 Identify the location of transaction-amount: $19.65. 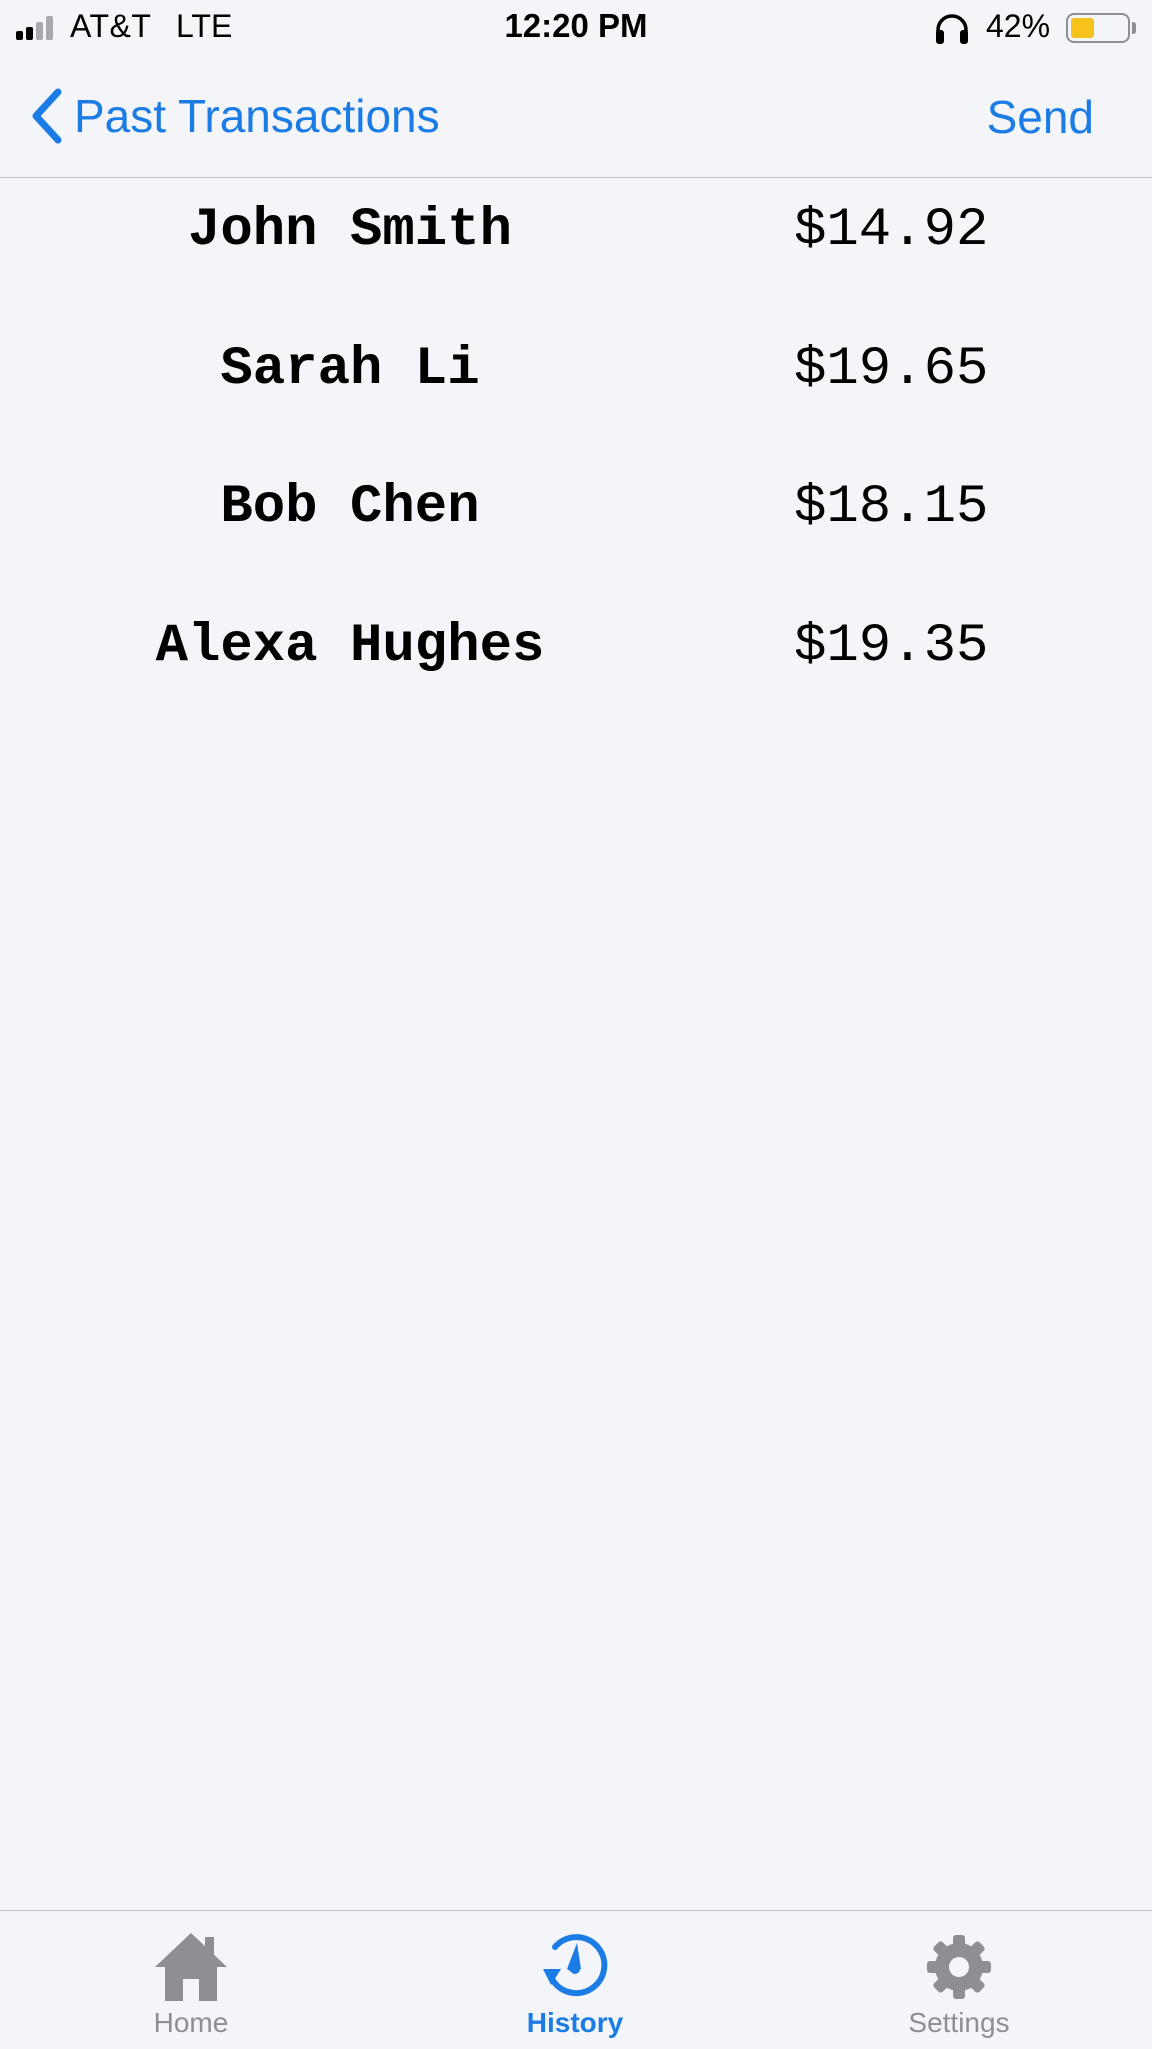
(891, 369).